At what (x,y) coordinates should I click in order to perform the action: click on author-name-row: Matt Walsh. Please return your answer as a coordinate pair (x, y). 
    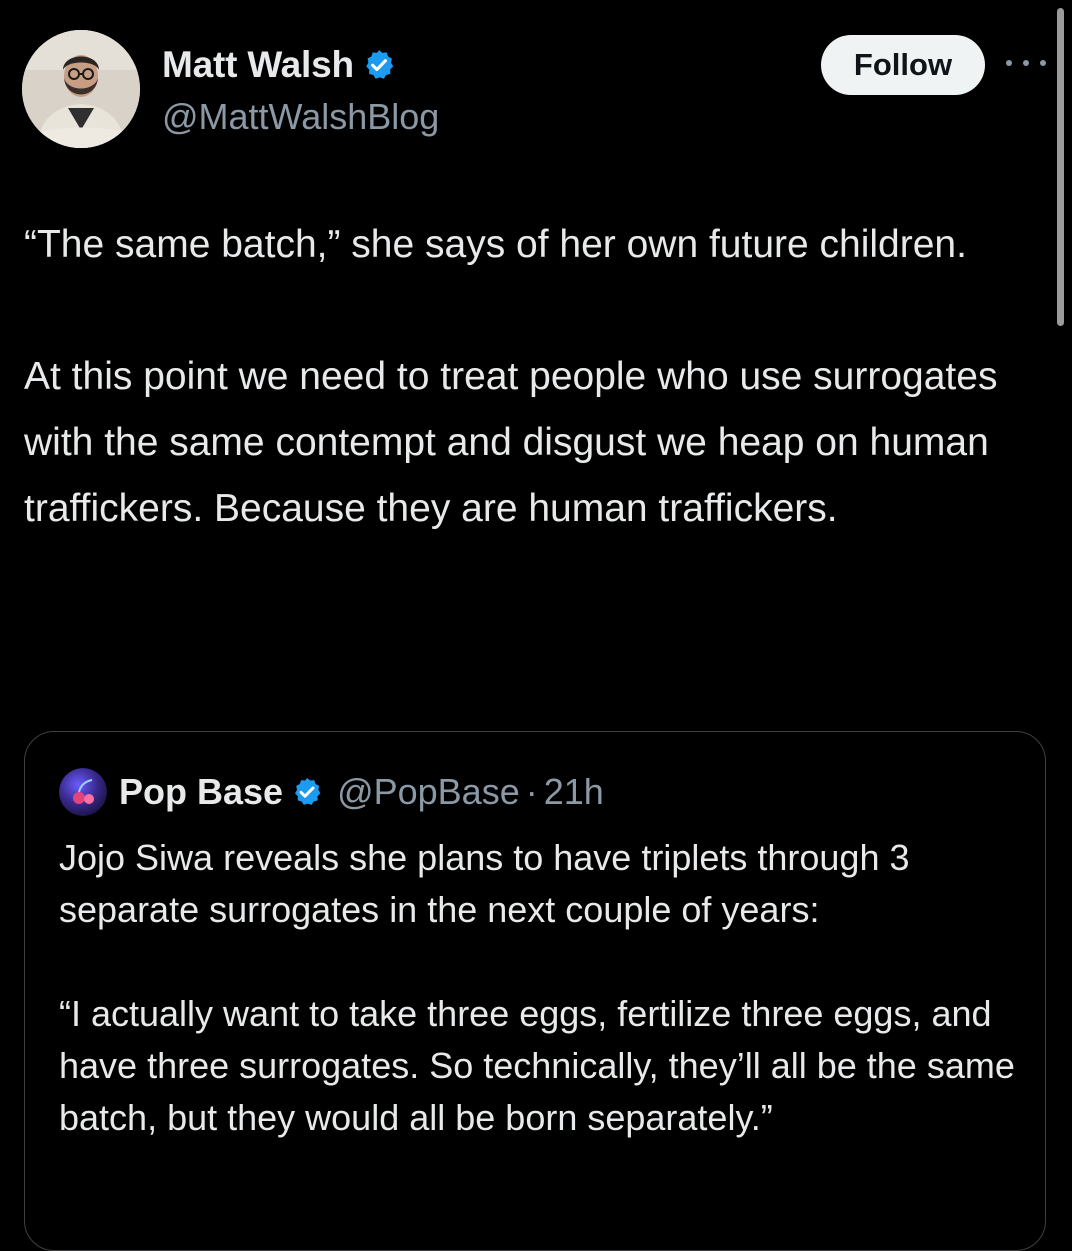
    Looking at the image, I should click on (279, 65).